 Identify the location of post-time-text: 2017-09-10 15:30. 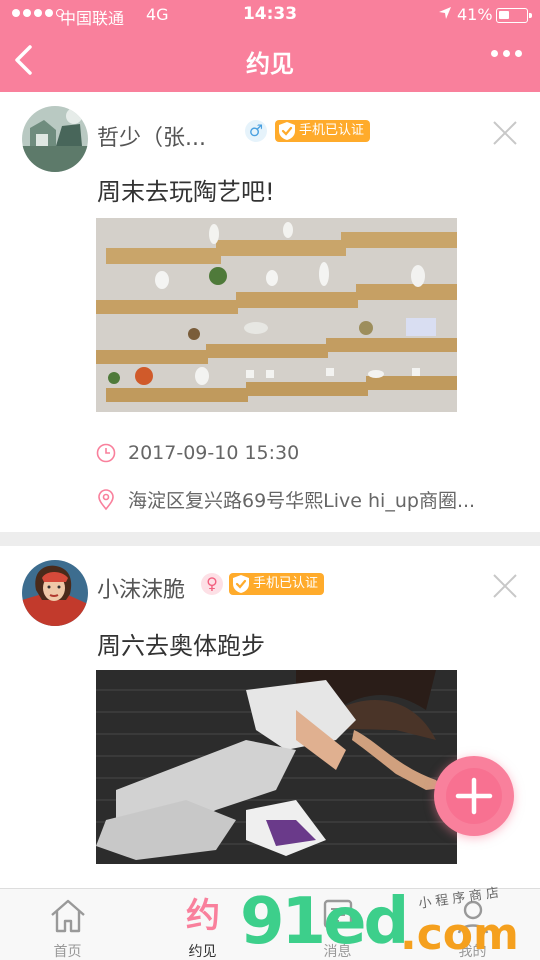
(214, 453).